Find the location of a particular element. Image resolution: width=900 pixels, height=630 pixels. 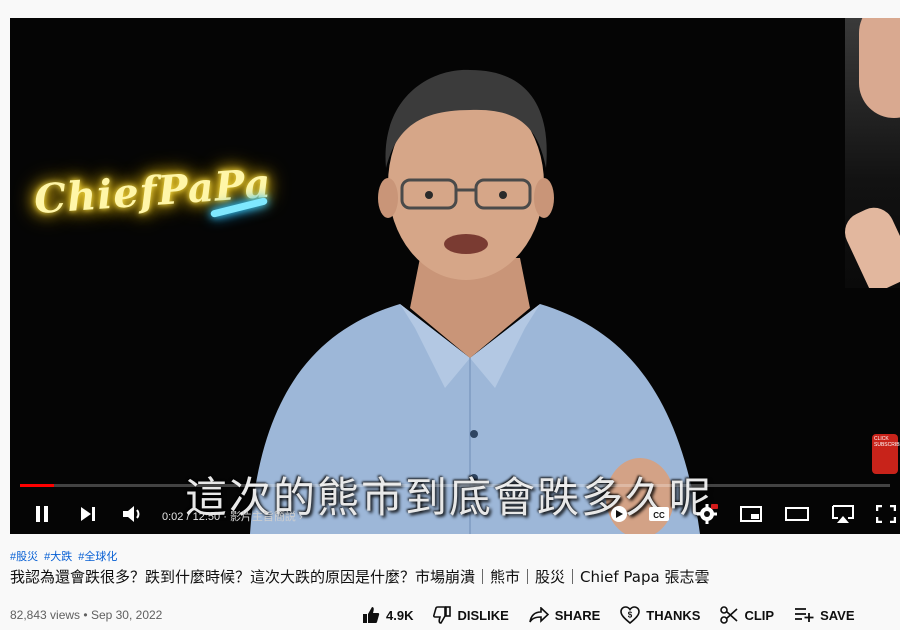

like-button: 4.9K is located at coordinates (387, 615).